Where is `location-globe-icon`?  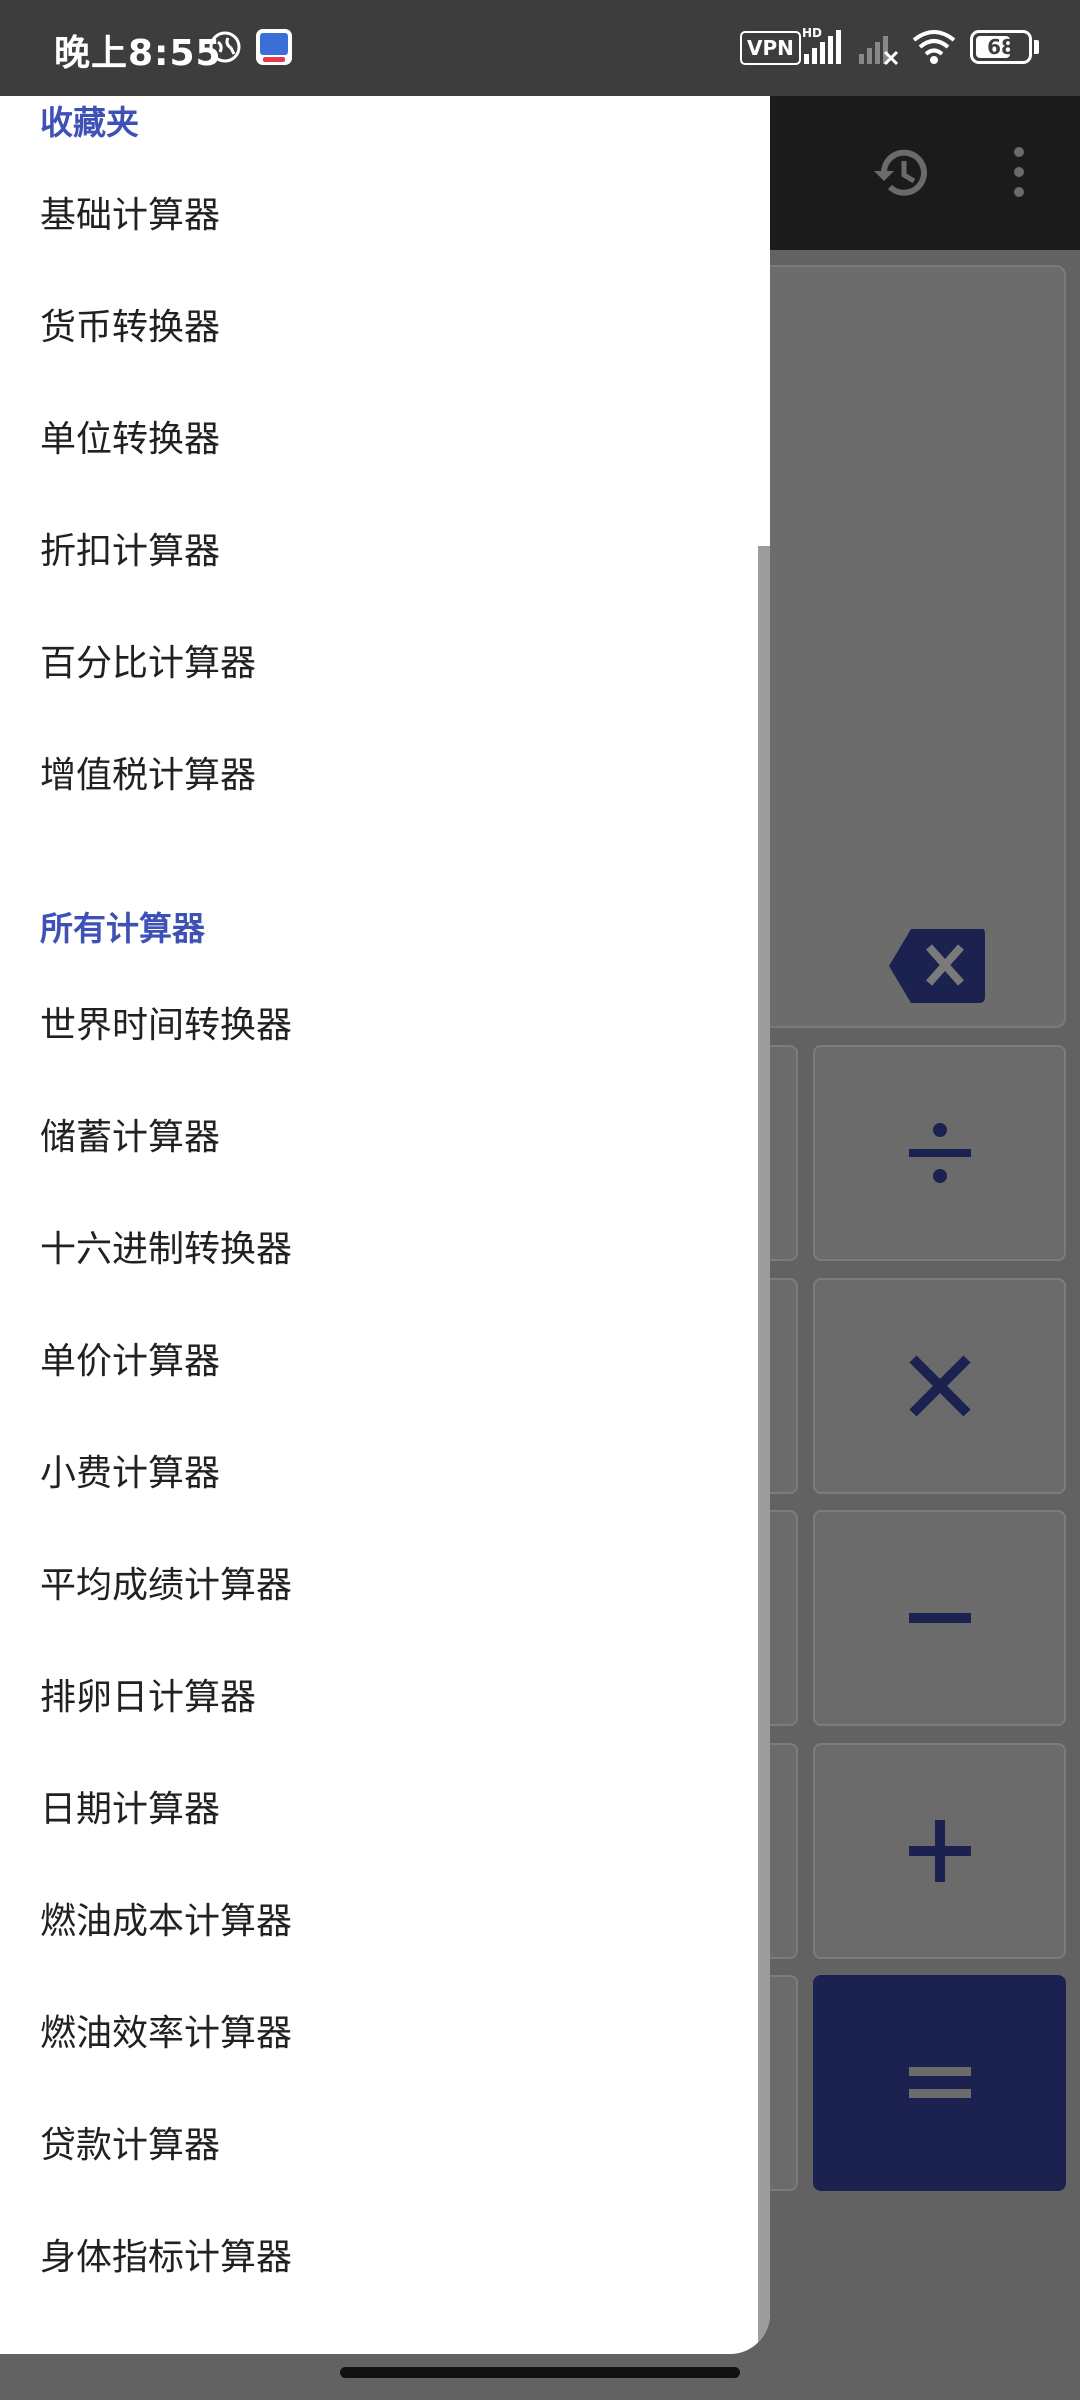 location-globe-icon is located at coordinates (225, 47).